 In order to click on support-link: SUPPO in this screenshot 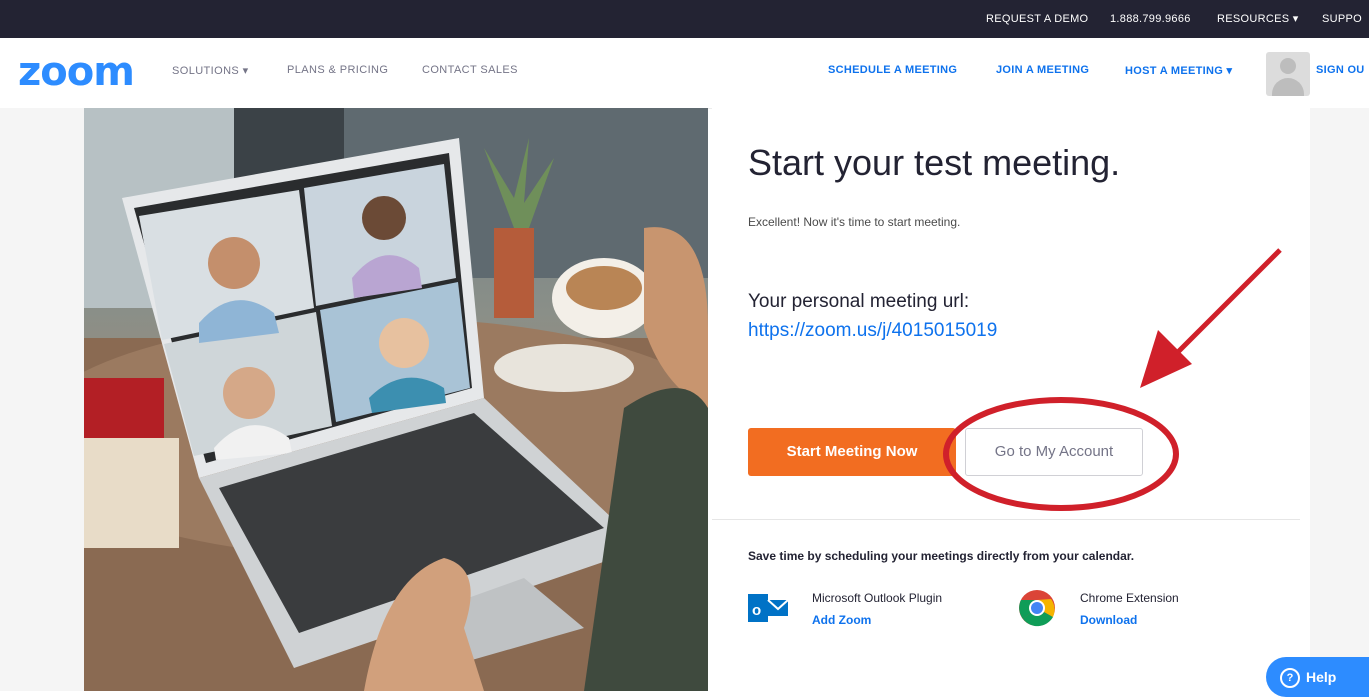, I will do `click(1342, 19)`.